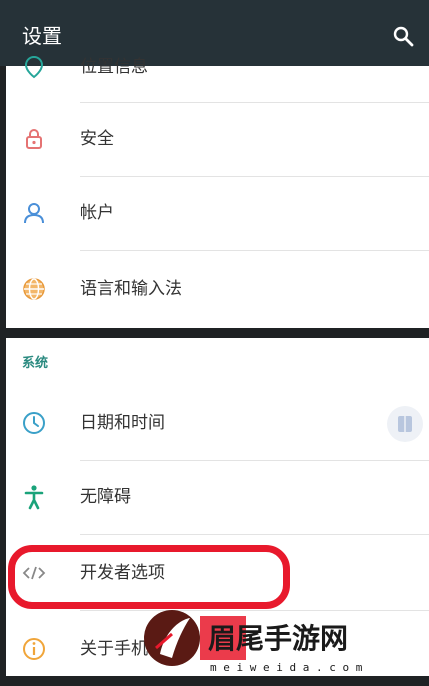 Image resolution: width=429 pixels, height=686 pixels. What do you see at coordinates (122, 423) in the screenshot?
I see `settings-item-label: 日期和时间` at bounding box center [122, 423].